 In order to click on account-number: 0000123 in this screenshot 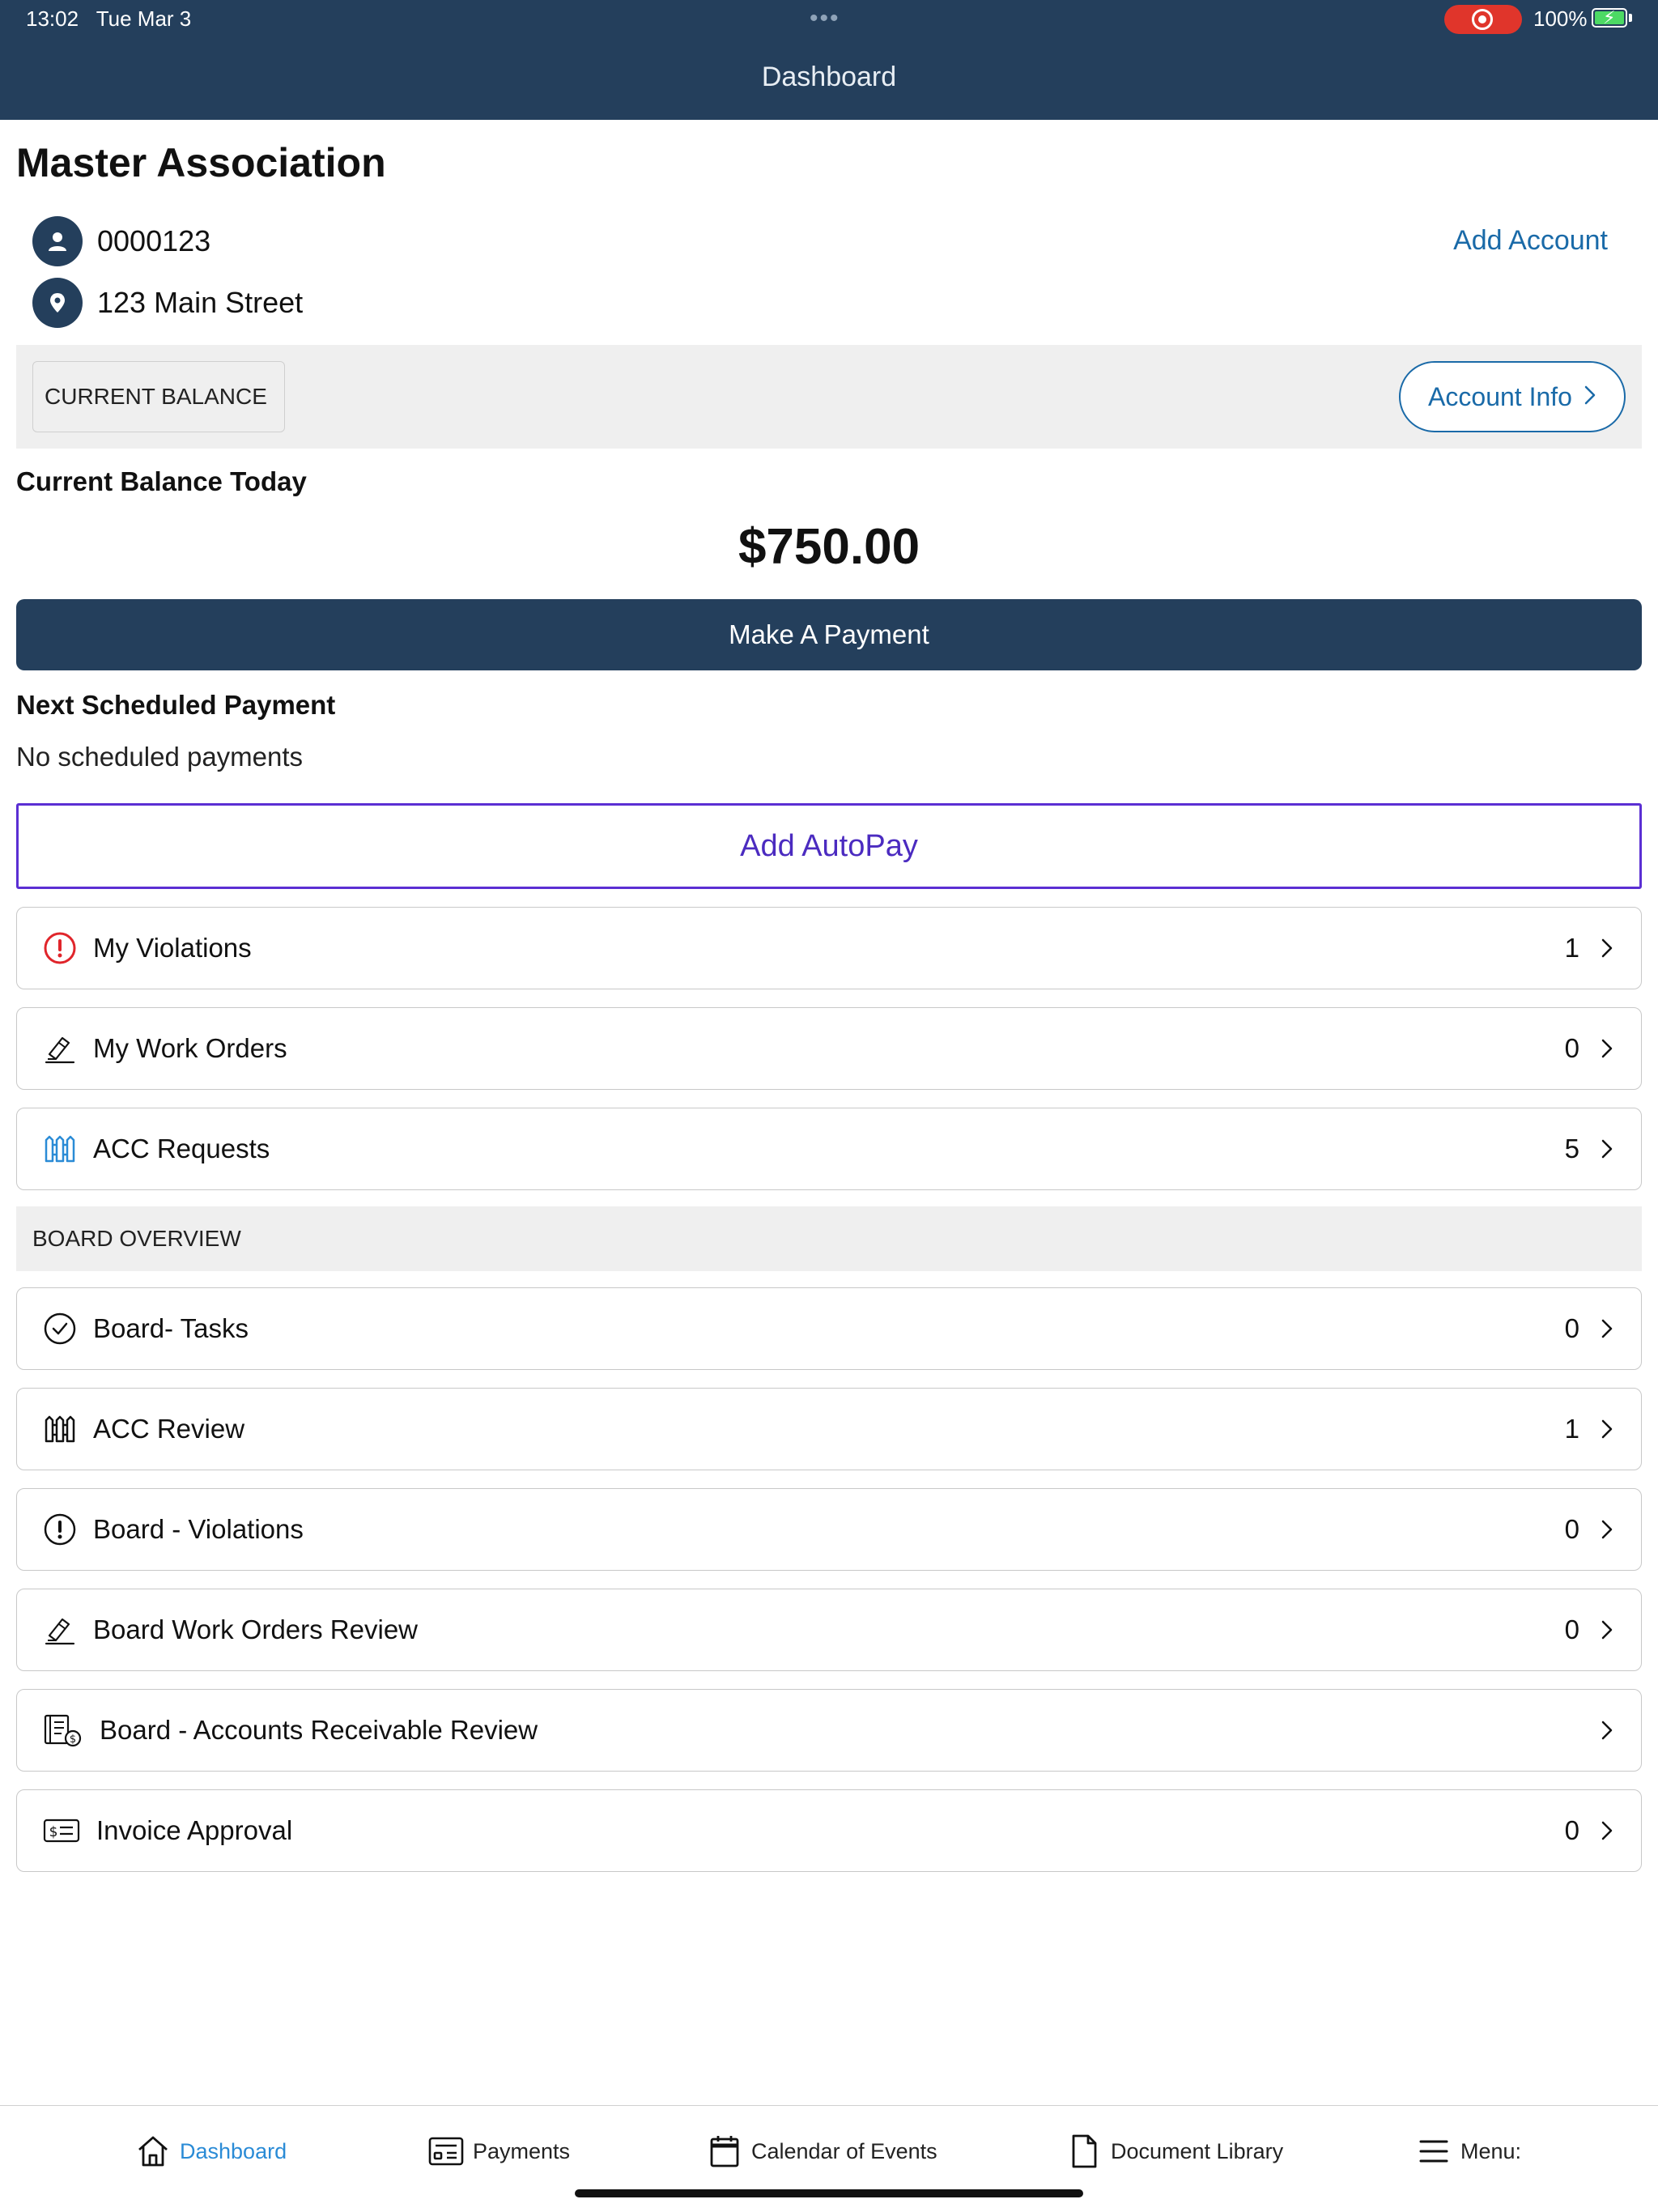, I will do `click(154, 240)`.